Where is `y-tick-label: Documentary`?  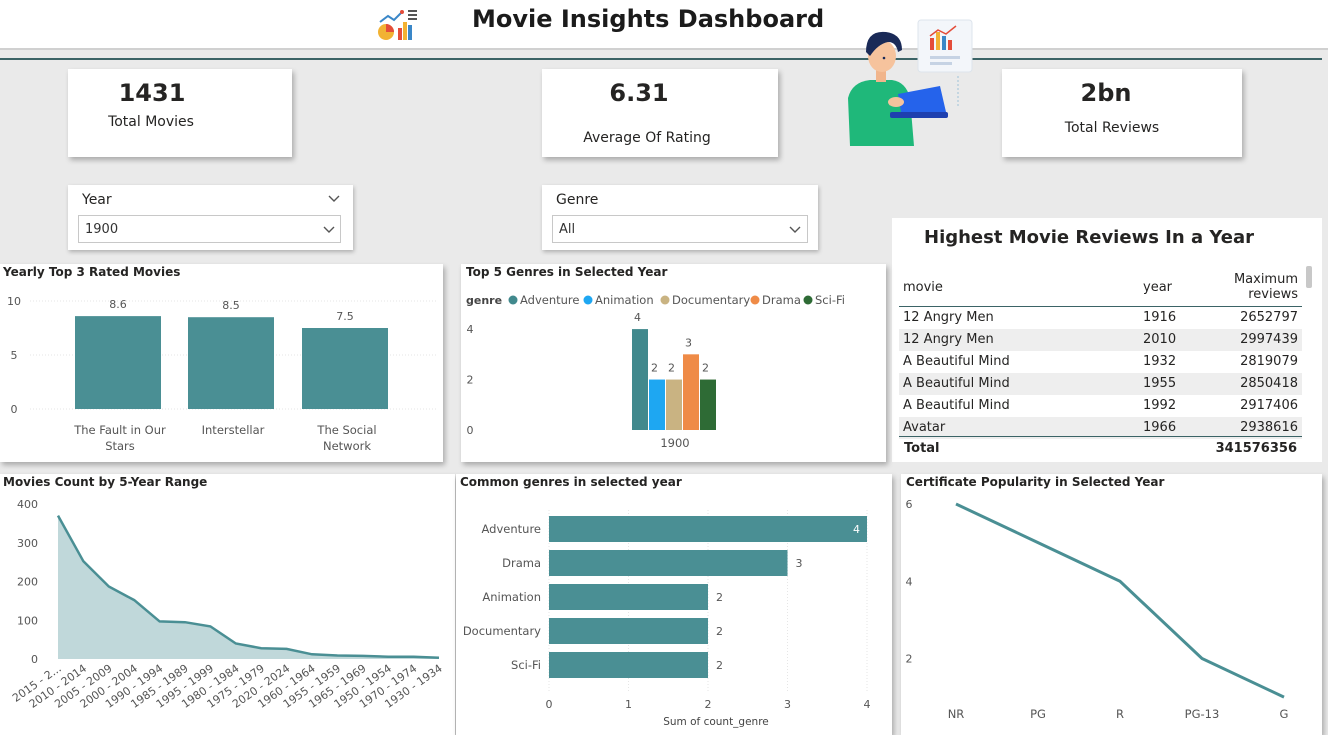 y-tick-label: Documentary is located at coordinates (502, 631).